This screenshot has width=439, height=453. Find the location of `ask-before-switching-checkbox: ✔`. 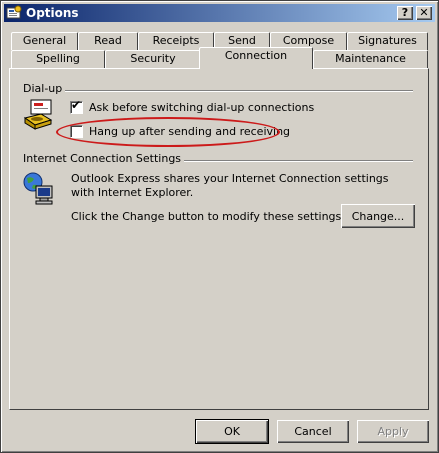

ask-before-switching-checkbox: ✔ is located at coordinates (76, 106).